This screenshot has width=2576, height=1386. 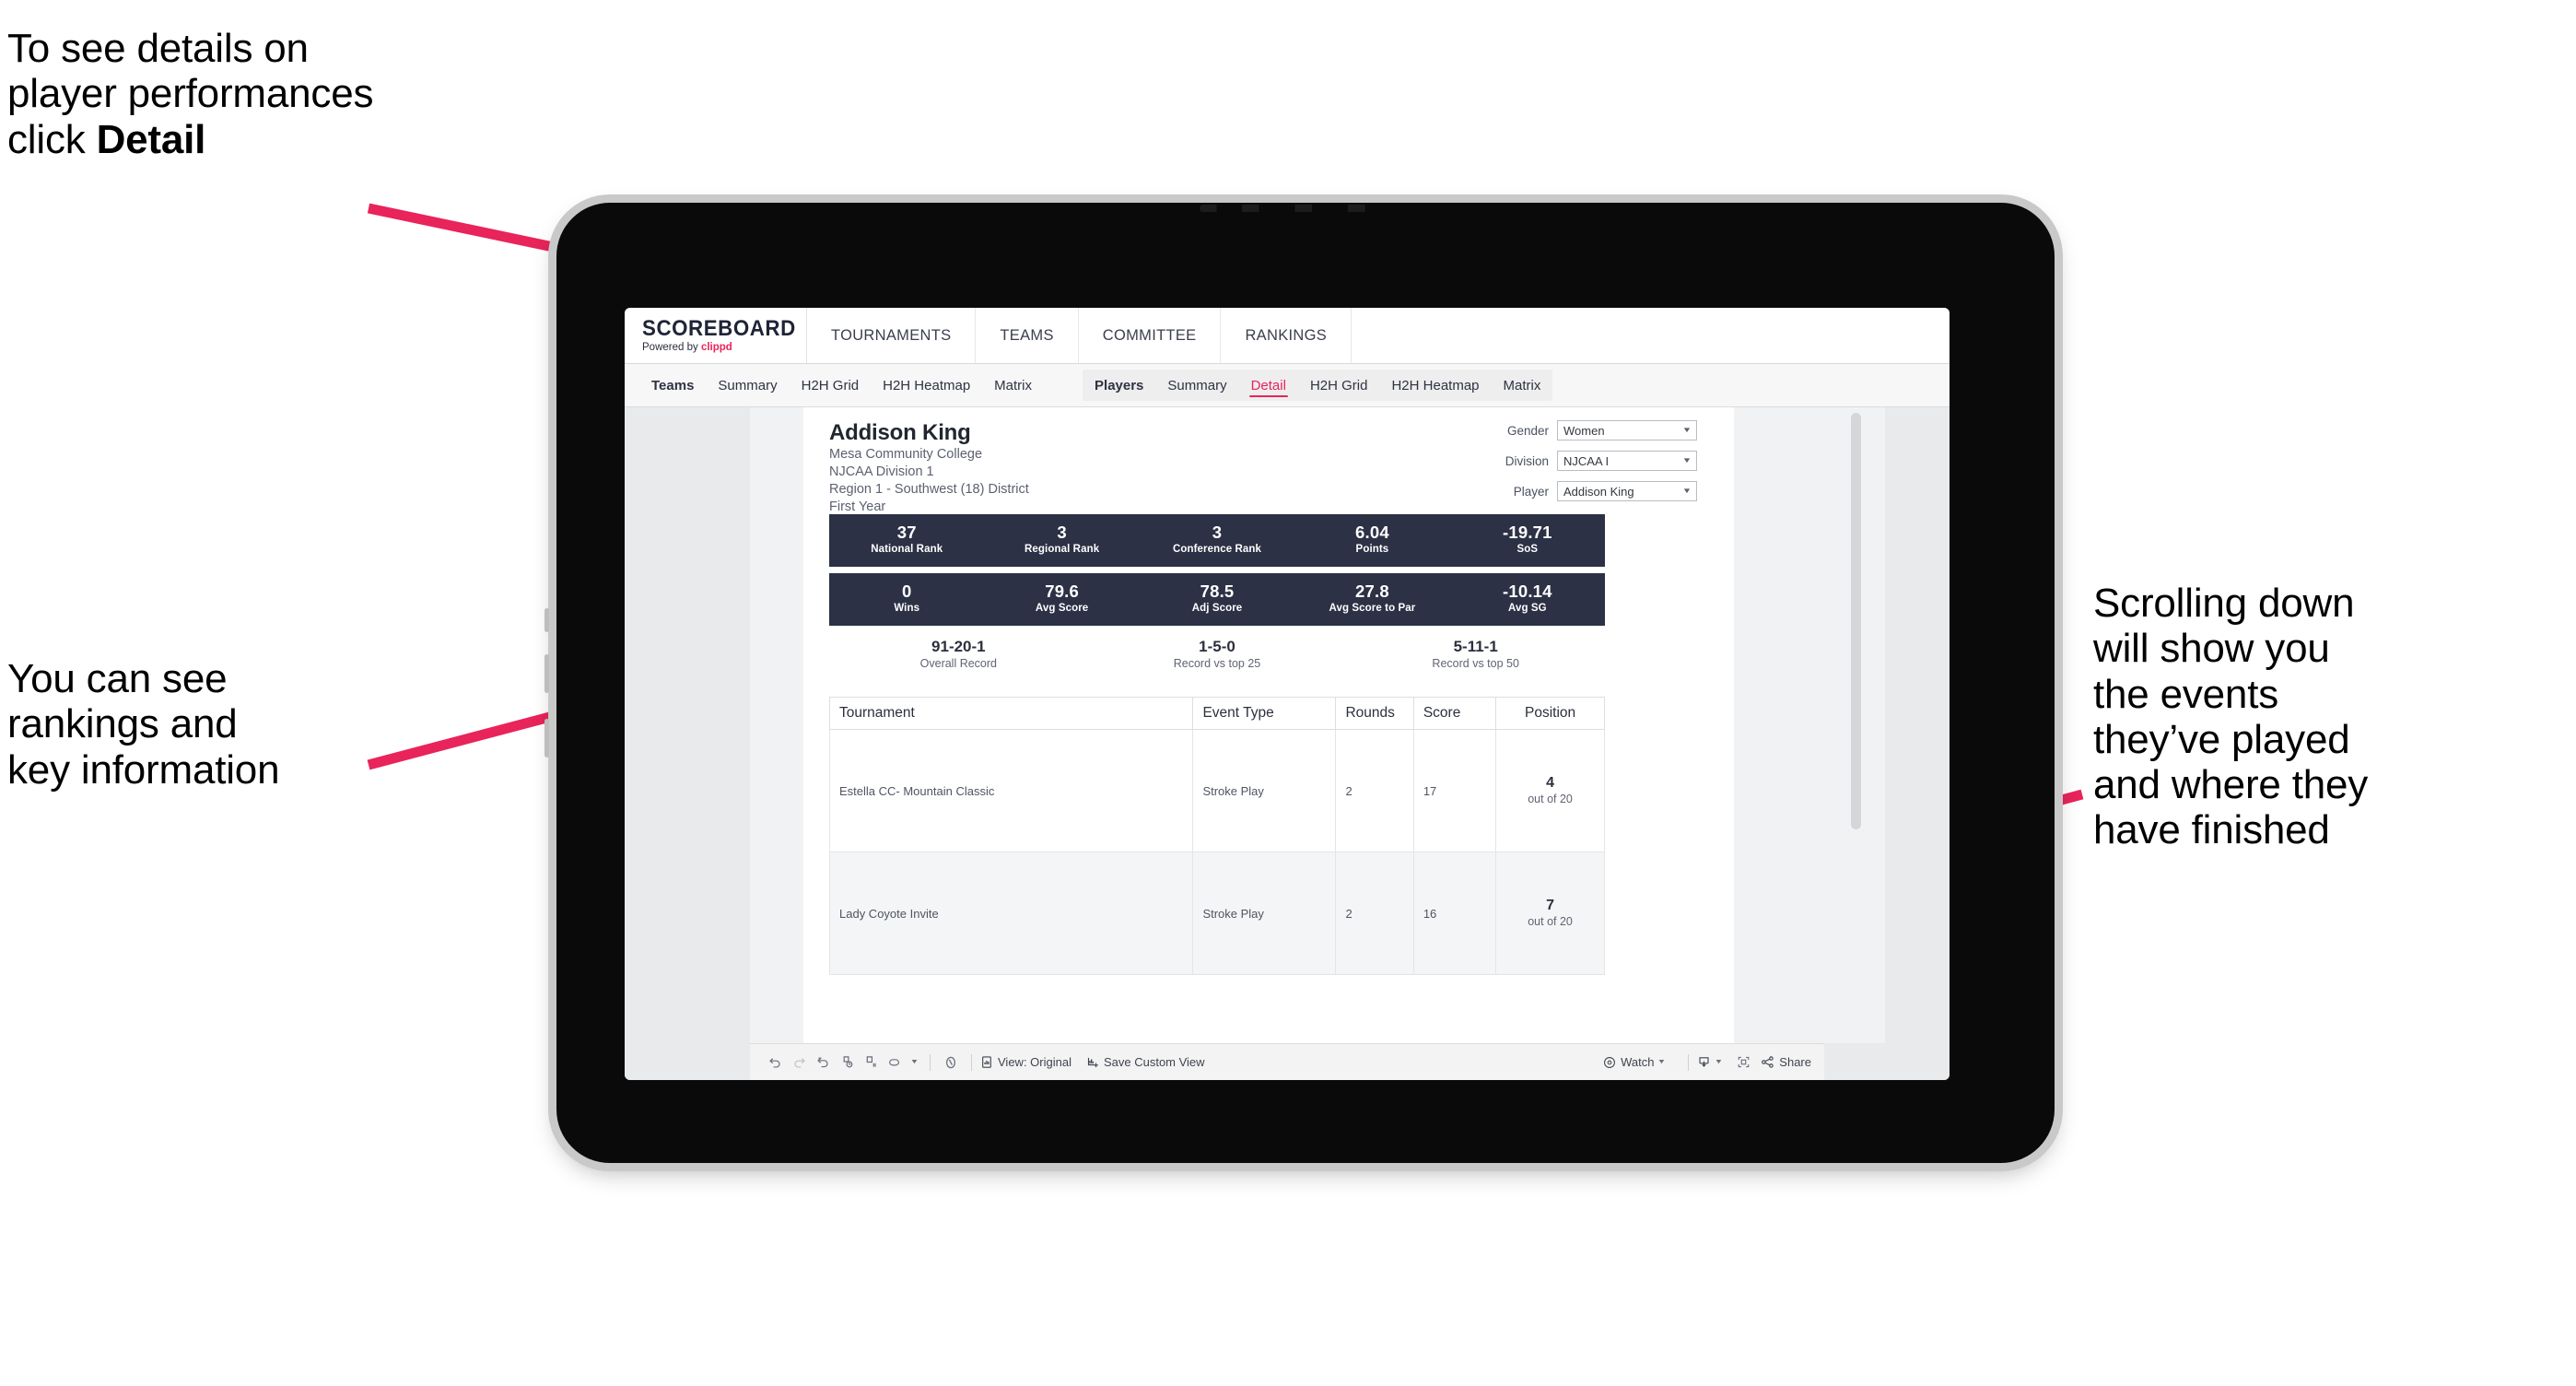 I want to click on sub-tab-players-h2h-grid: H2H Grid, so click(x=1339, y=385).